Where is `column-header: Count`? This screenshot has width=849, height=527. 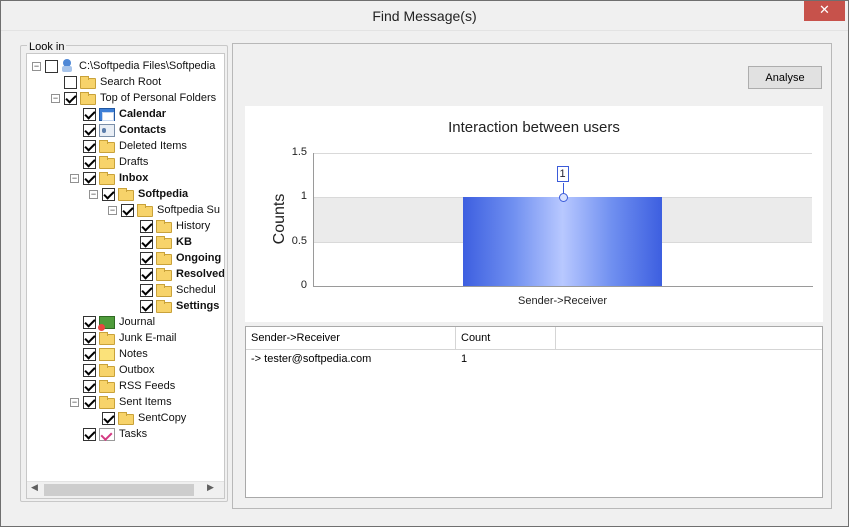 column-header: Count is located at coordinates (506, 338).